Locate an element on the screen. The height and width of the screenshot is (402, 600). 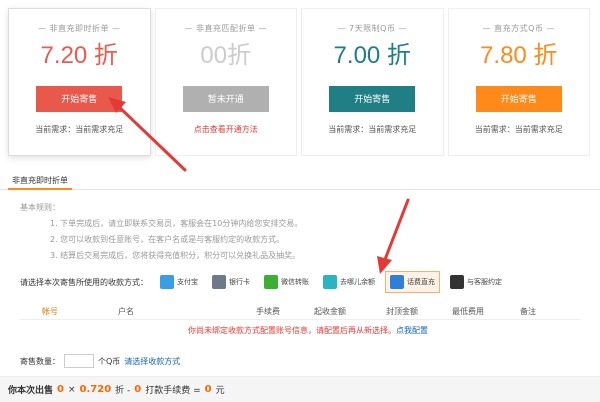
summary-rate: 0.720 is located at coordinates (95, 389).